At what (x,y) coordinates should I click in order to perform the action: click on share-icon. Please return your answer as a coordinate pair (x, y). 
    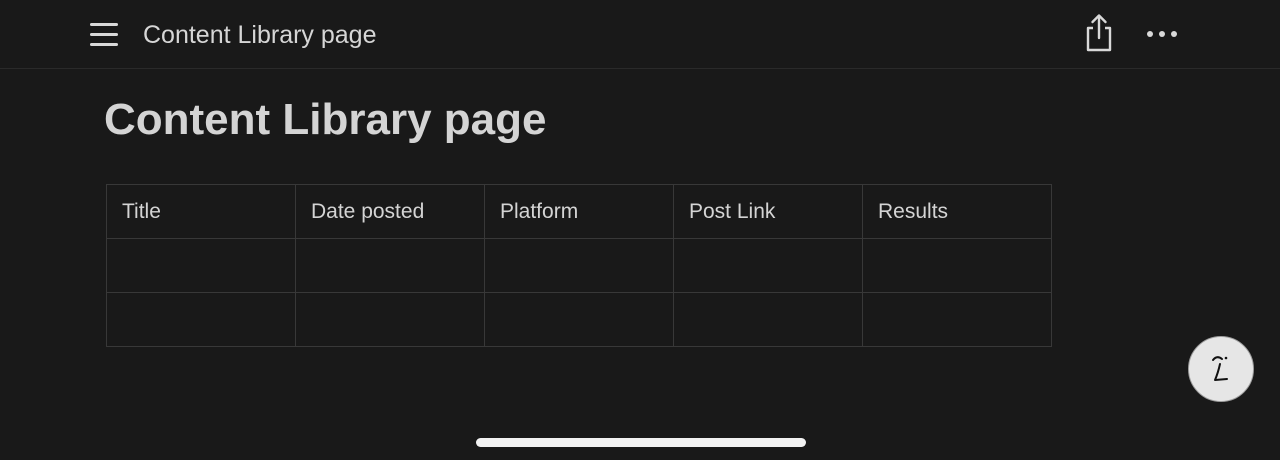
    Looking at the image, I should click on (1099, 32).